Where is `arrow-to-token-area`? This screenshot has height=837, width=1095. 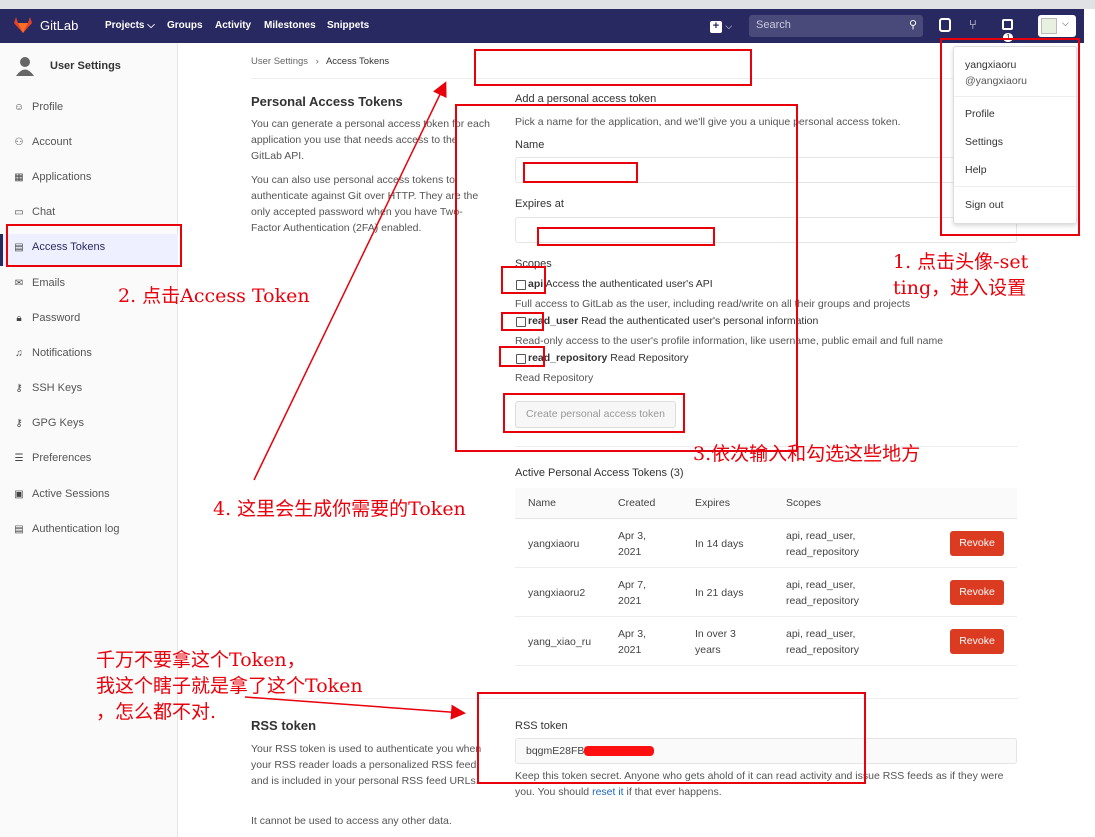
arrow-to-token-area is located at coordinates (350, 281).